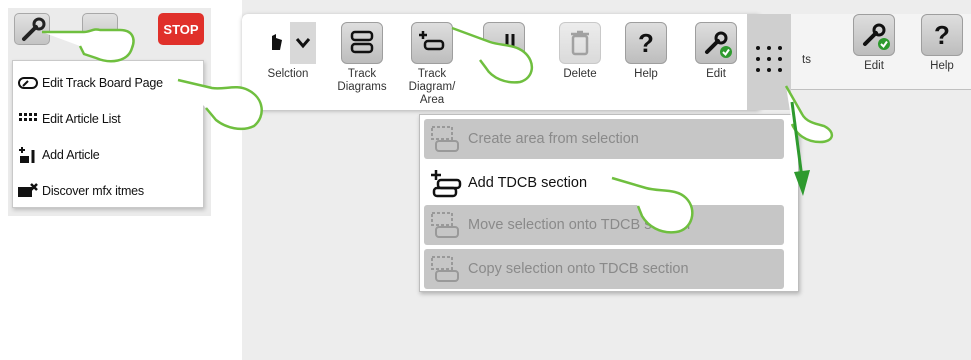 This screenshot has width=971, height=360. I want to click on drag-arrow-icon, so click(800, 148).